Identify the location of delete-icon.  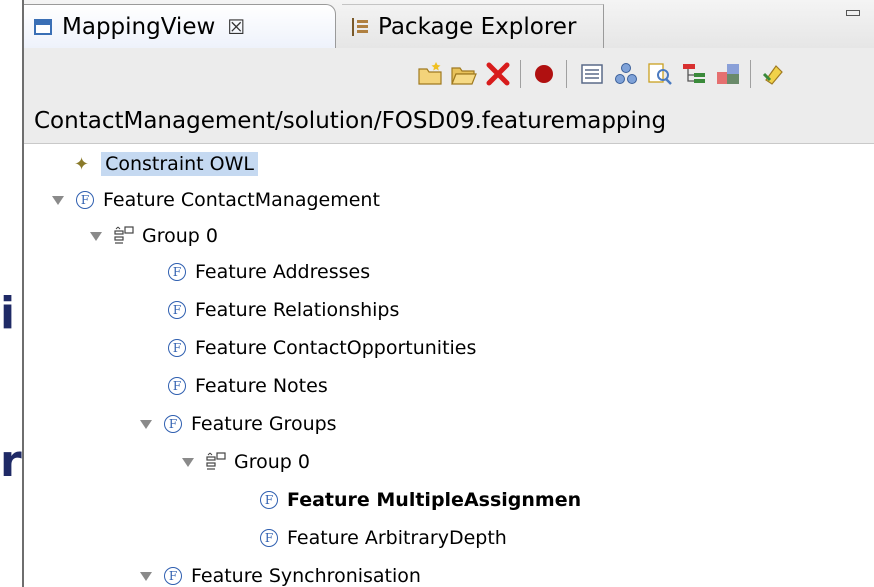
(498, 74).